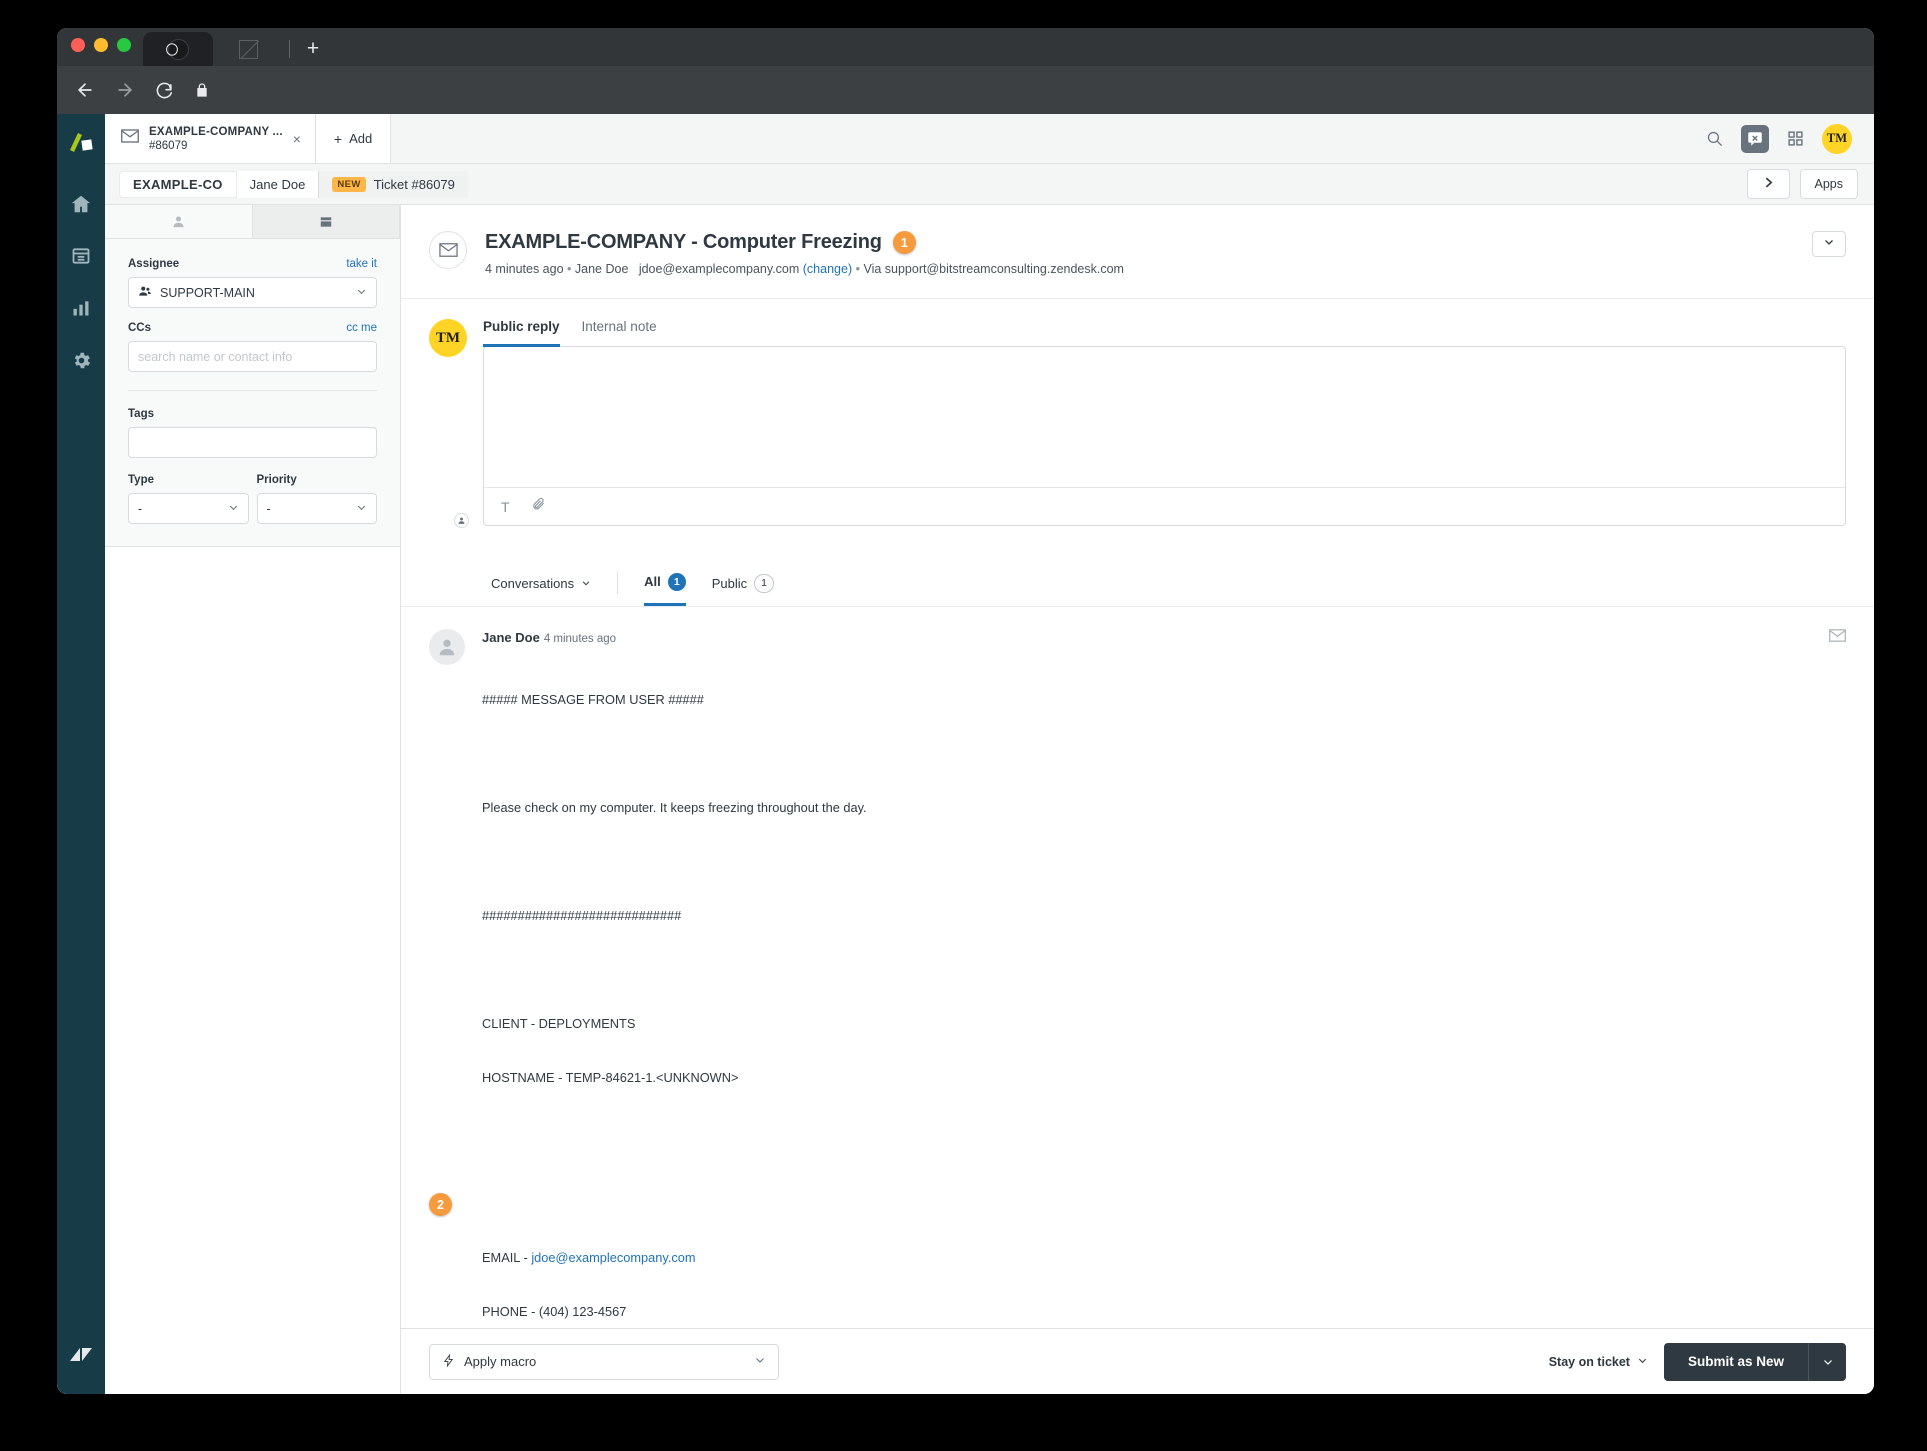 The height and width of the screenshot is (1451, 1927). What do you see at coordinates (447, 647) in the screenshot?
I see `avatar` at bounding box center [447, 647].